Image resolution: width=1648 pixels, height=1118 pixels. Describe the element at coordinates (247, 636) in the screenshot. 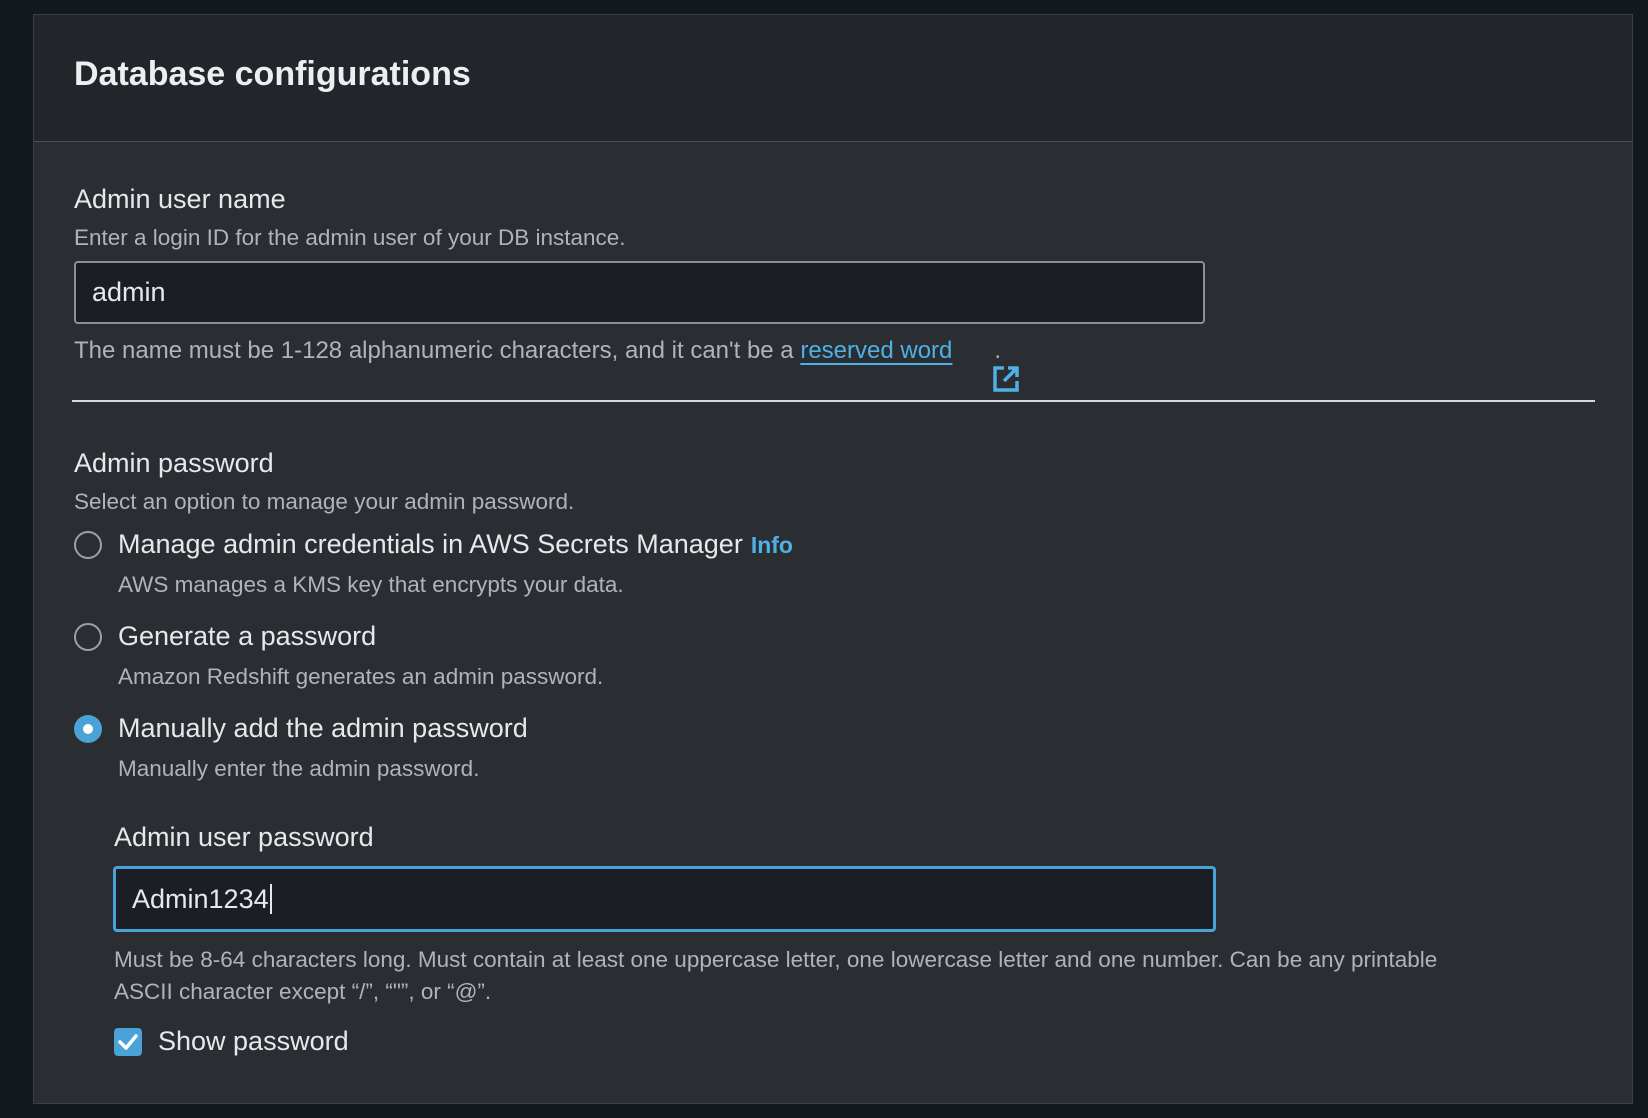

I see `option-generate-password-label: Generate a password` at that location.